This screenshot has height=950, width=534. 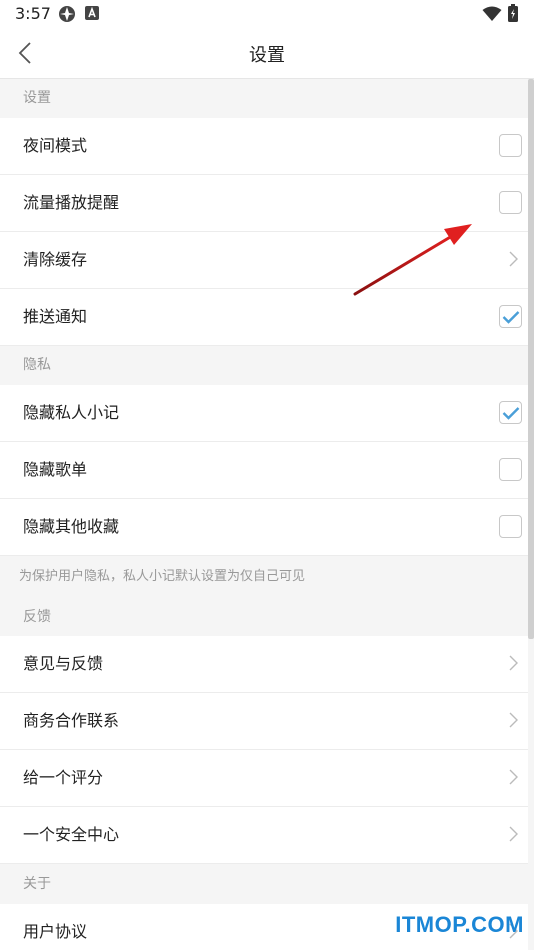 I want to click on item-rate-app: 给一个评分, so click(x=264, y=778).